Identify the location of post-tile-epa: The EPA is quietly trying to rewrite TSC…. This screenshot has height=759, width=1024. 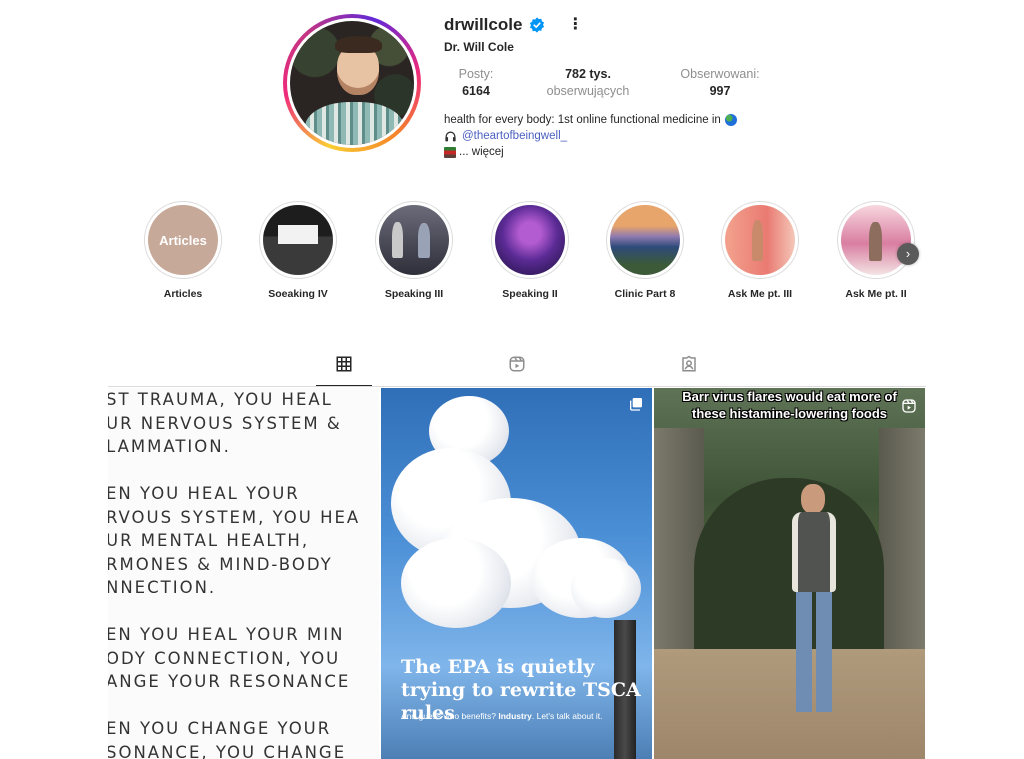
(516, 573).